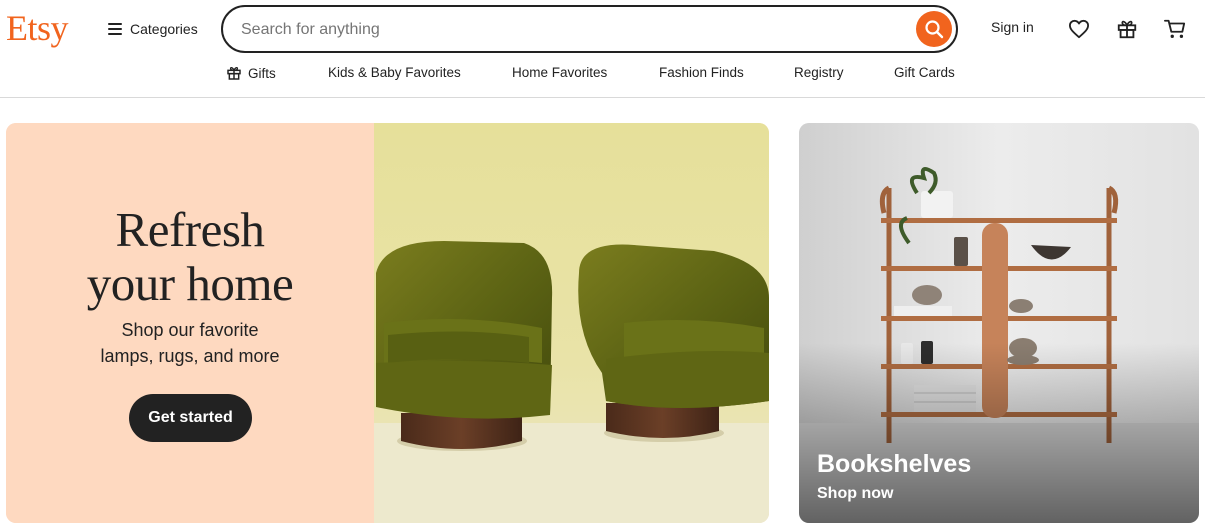 This screenshot has width=1205, height=532. I want to click on gift-mode-button, so click(1127, 29).